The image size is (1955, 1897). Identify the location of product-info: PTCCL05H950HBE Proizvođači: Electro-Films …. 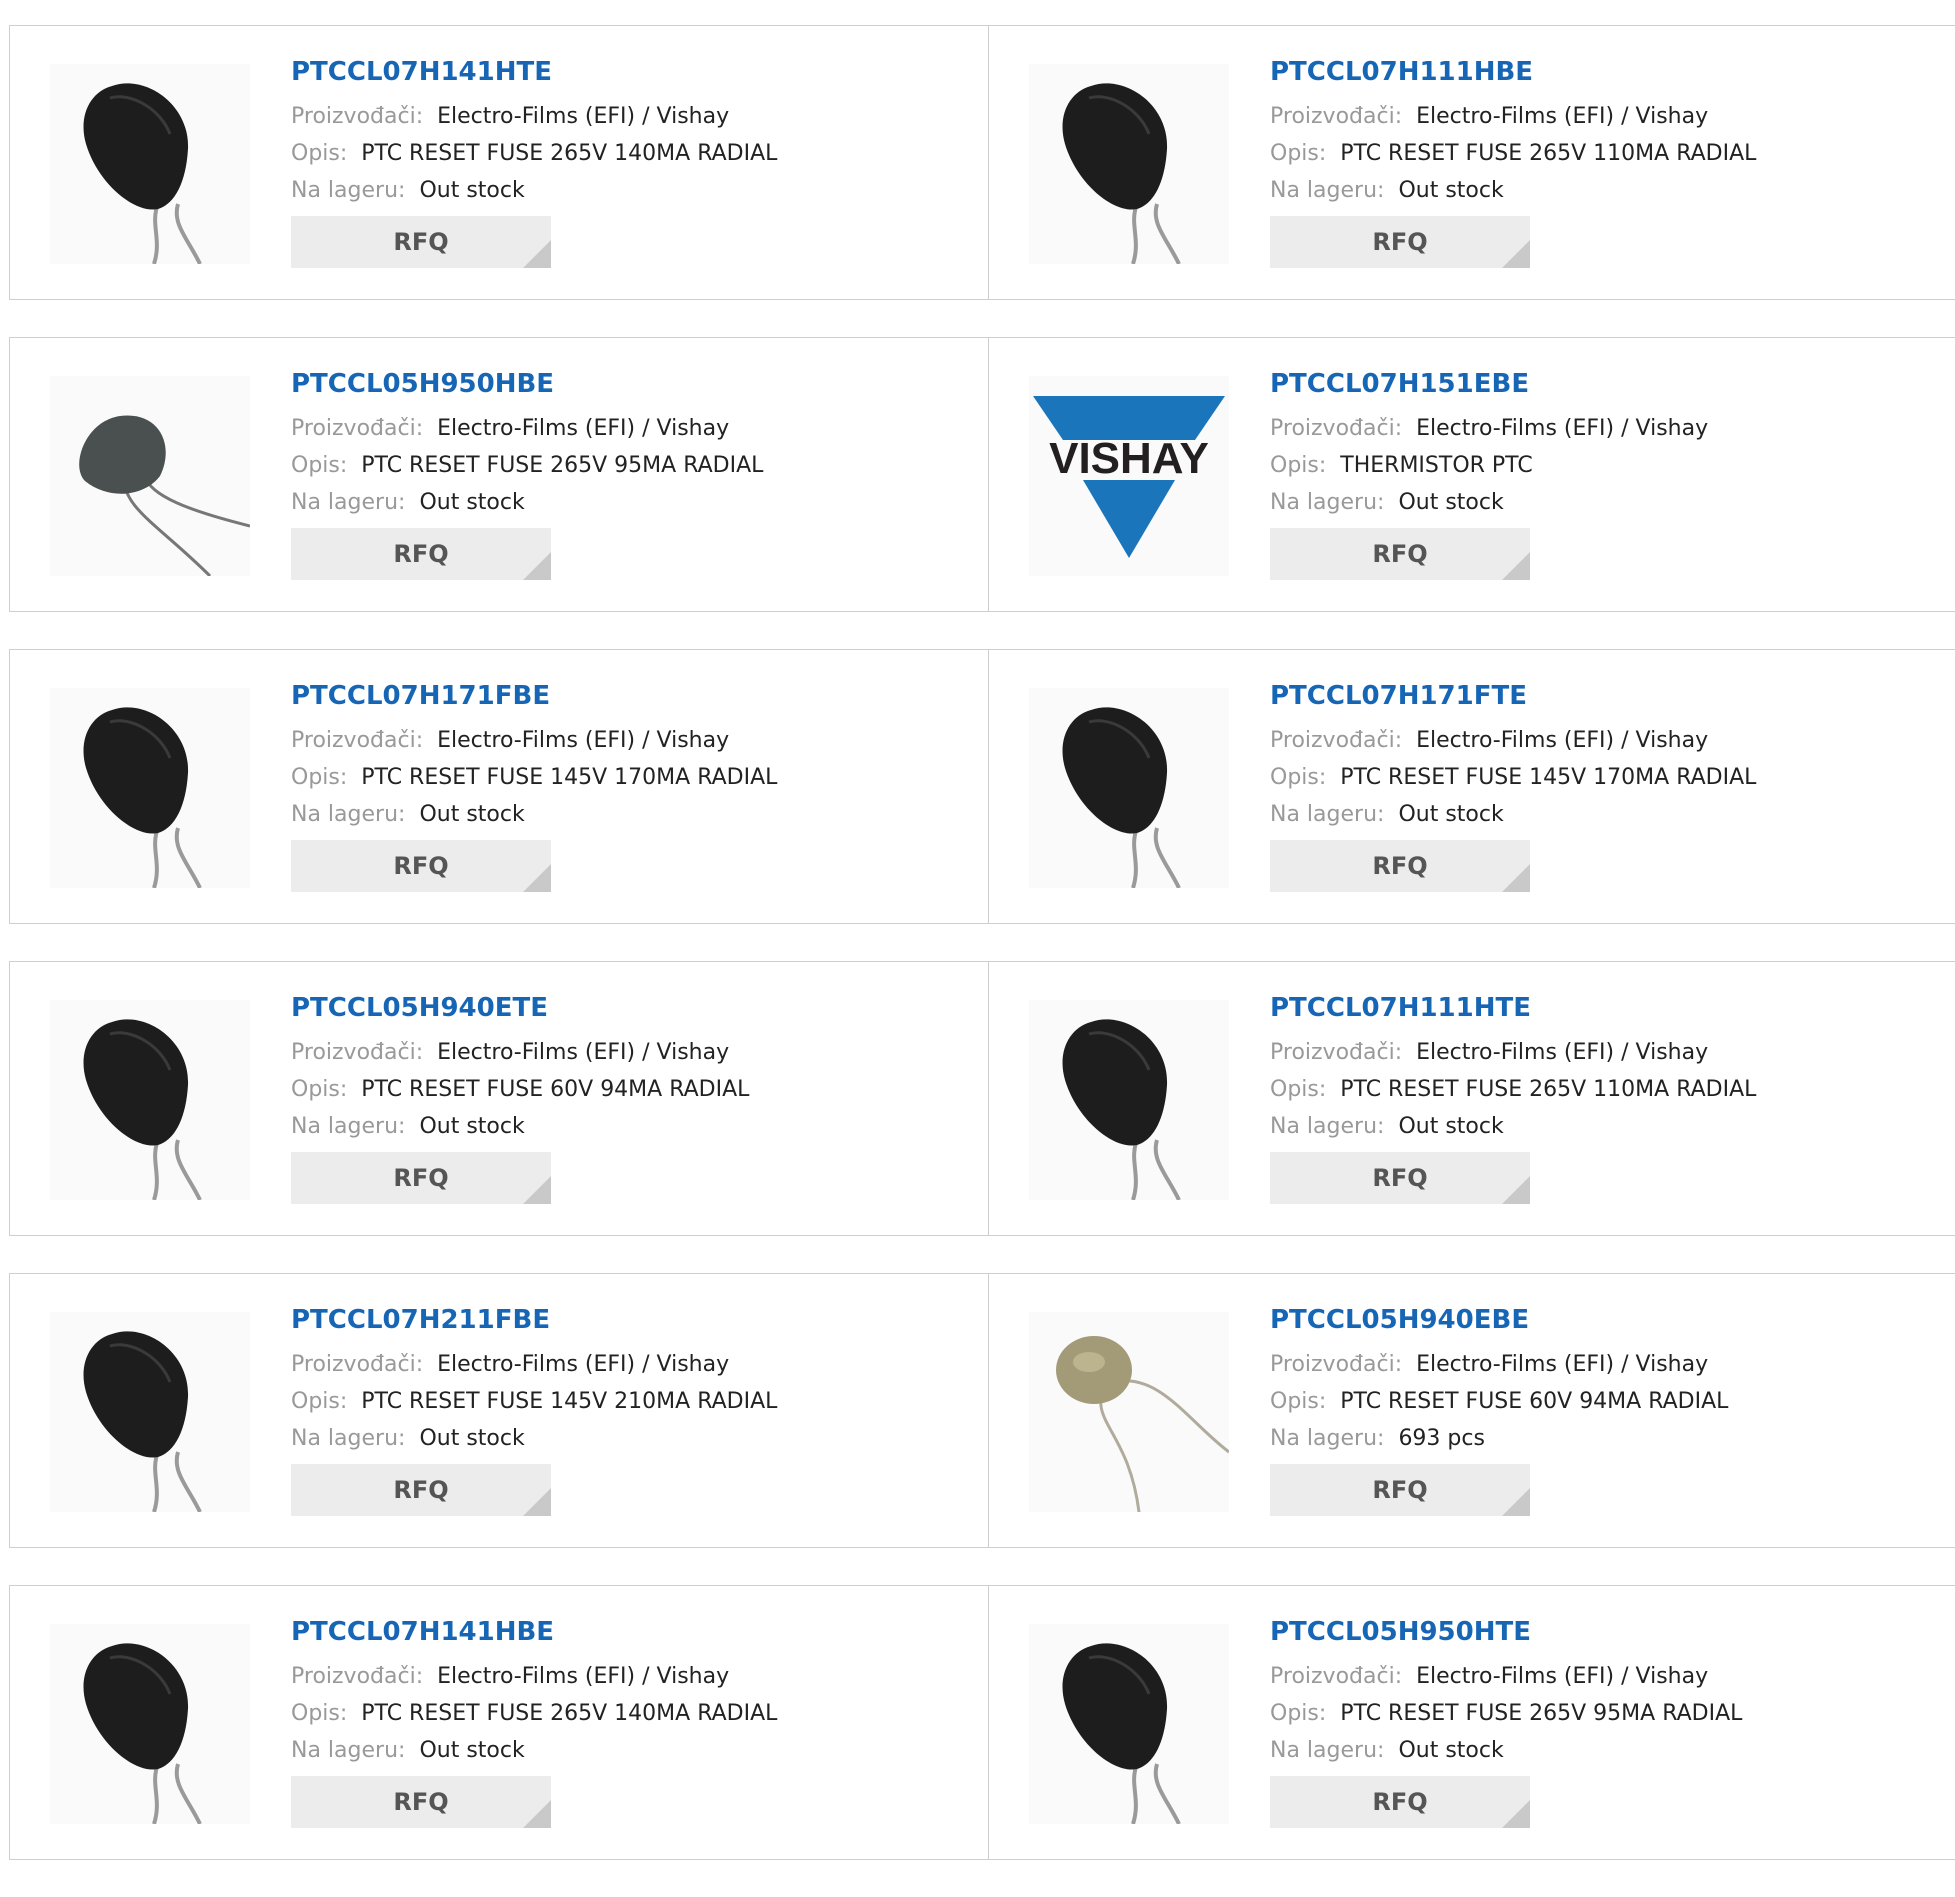
(527, 473).